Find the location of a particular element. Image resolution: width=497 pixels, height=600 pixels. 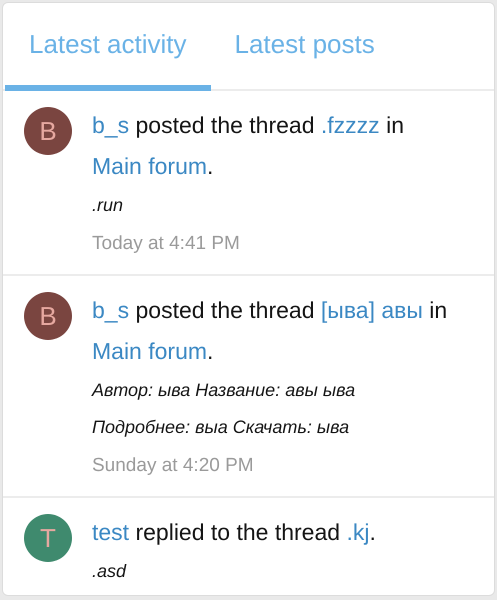

post-snippet: Подробнее: выа Скачать: ыва is located at coordinates (221, 427).